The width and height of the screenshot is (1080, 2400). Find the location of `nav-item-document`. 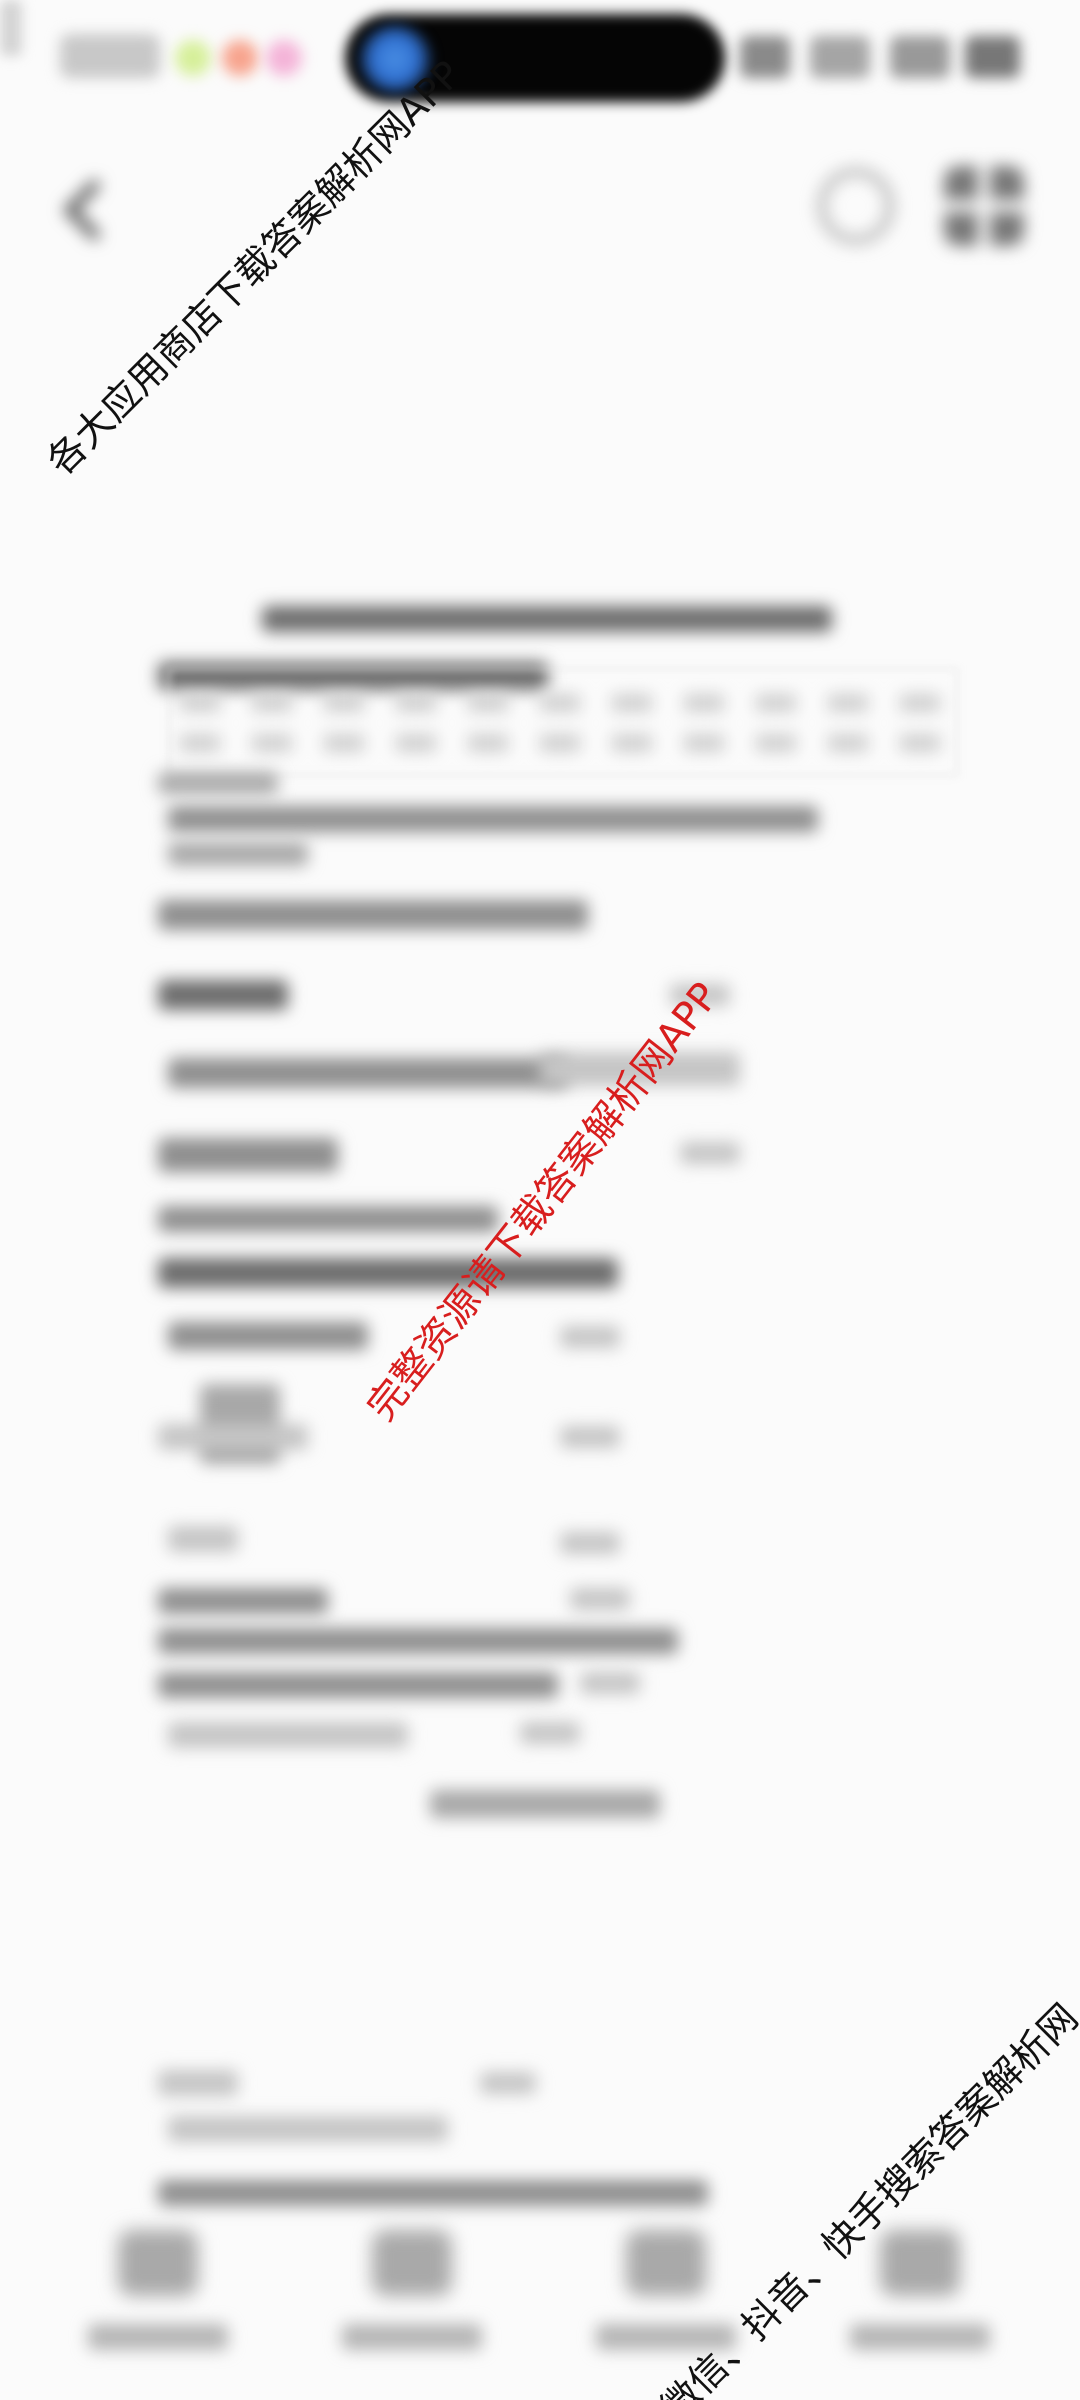

nav-item-document is located at coordinates (412, 2295).